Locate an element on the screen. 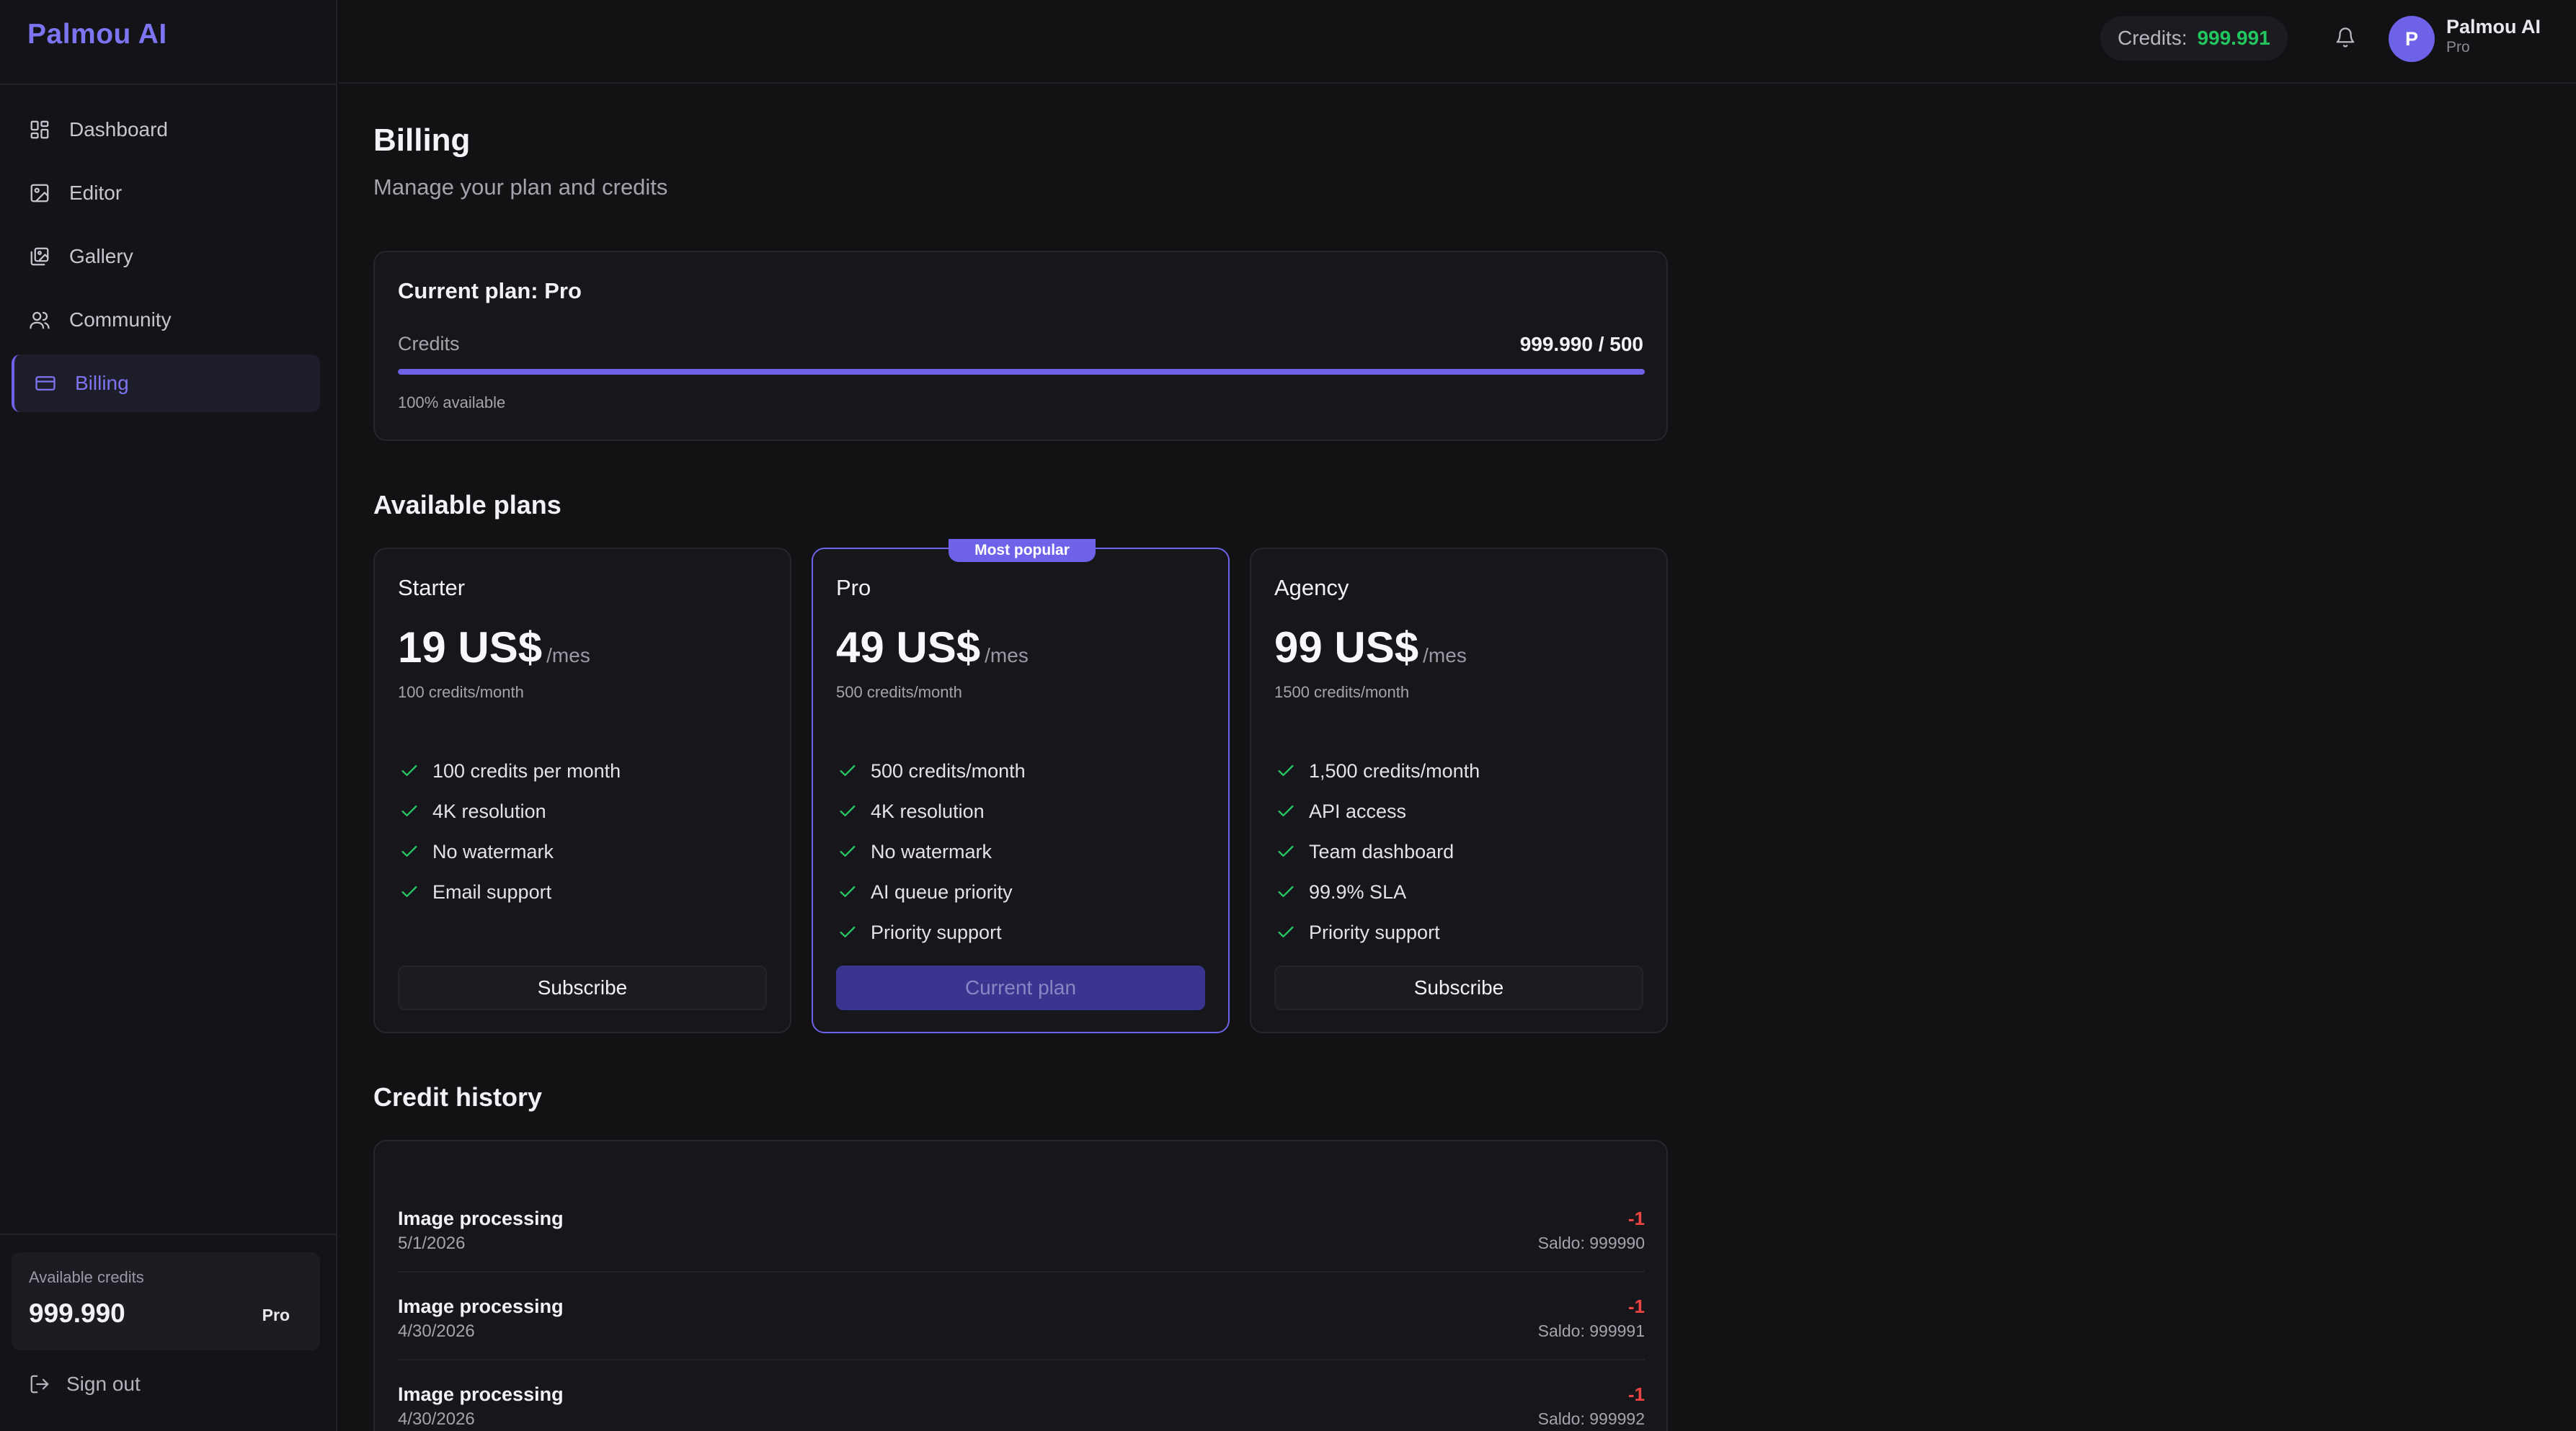 This screenshot has height=1431, width=2576. history-balance: Saldo: 999991 is located at coordinates (1591, 1330).